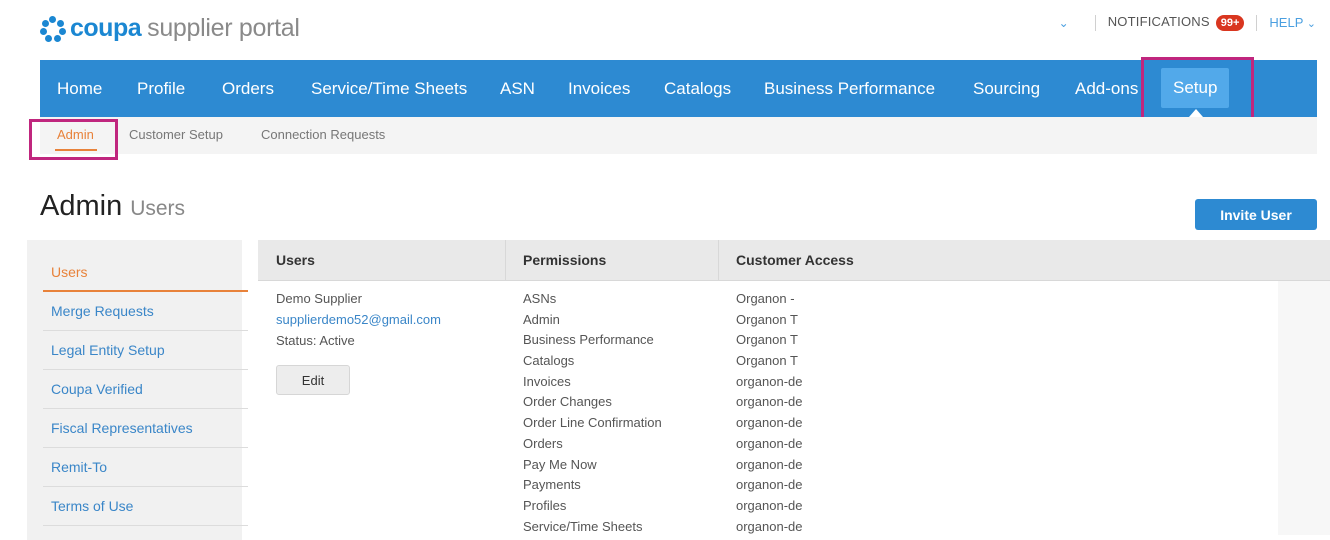  Describe the element at coordinates (547, 381) in the screenshot. I see `list-item: Invoices` at that location.